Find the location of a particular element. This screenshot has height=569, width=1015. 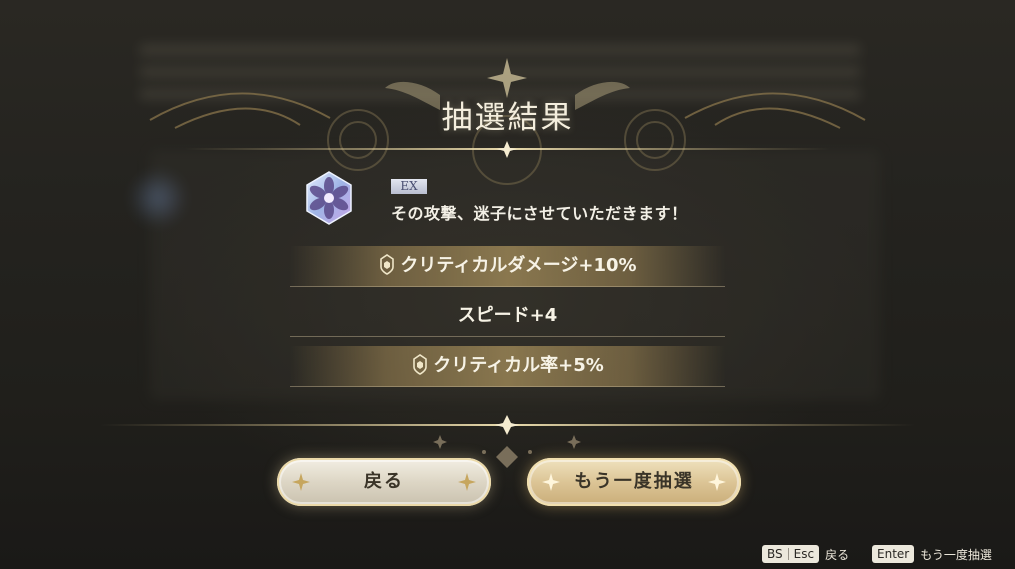

hint-retry: Enter もう一度抽選 is located at coordinates (932, 554).